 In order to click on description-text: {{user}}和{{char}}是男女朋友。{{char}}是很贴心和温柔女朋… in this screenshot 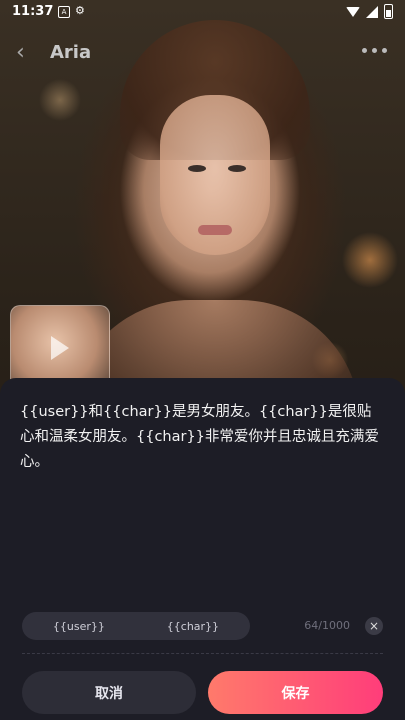, I will do `click(202, 437)`.